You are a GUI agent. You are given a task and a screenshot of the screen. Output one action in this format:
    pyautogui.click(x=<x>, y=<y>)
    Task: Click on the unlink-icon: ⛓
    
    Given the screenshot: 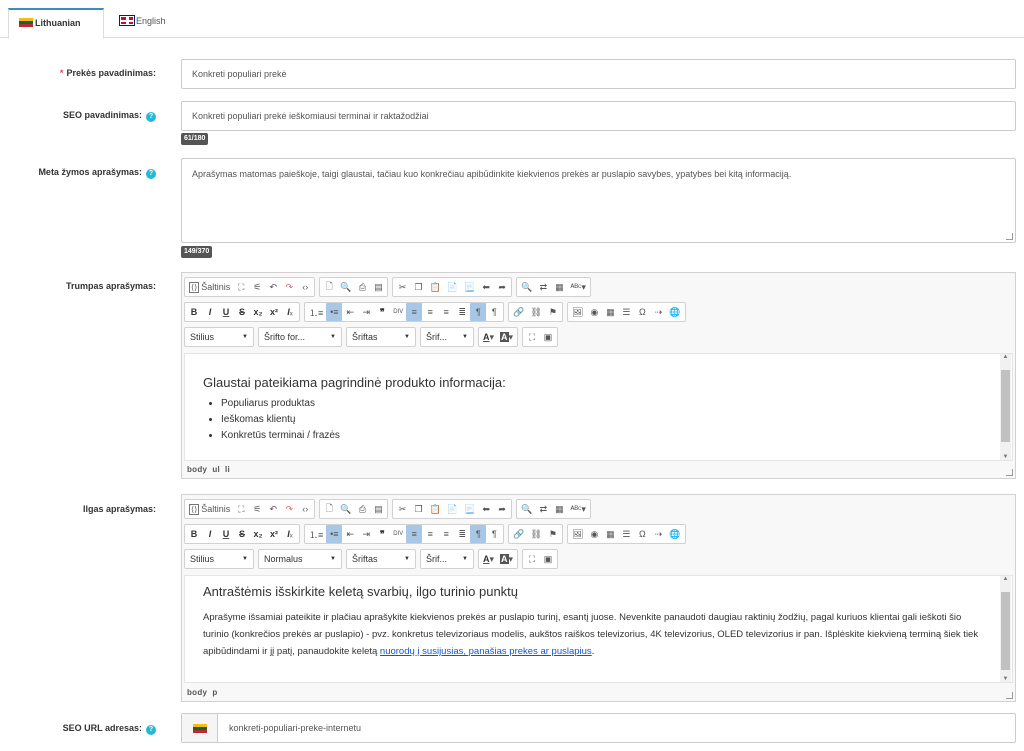 What is the action you would take?
    pyautogui.click(x=536, y=534)
    